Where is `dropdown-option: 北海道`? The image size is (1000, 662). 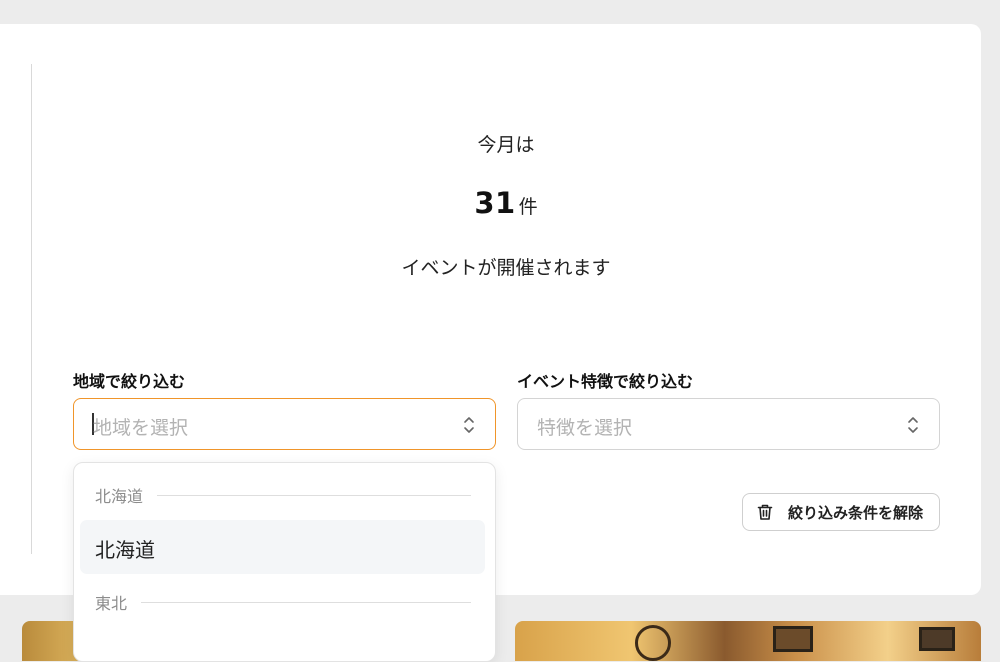
dropdown-option: 北海道 is located at coordinates (282, 547).